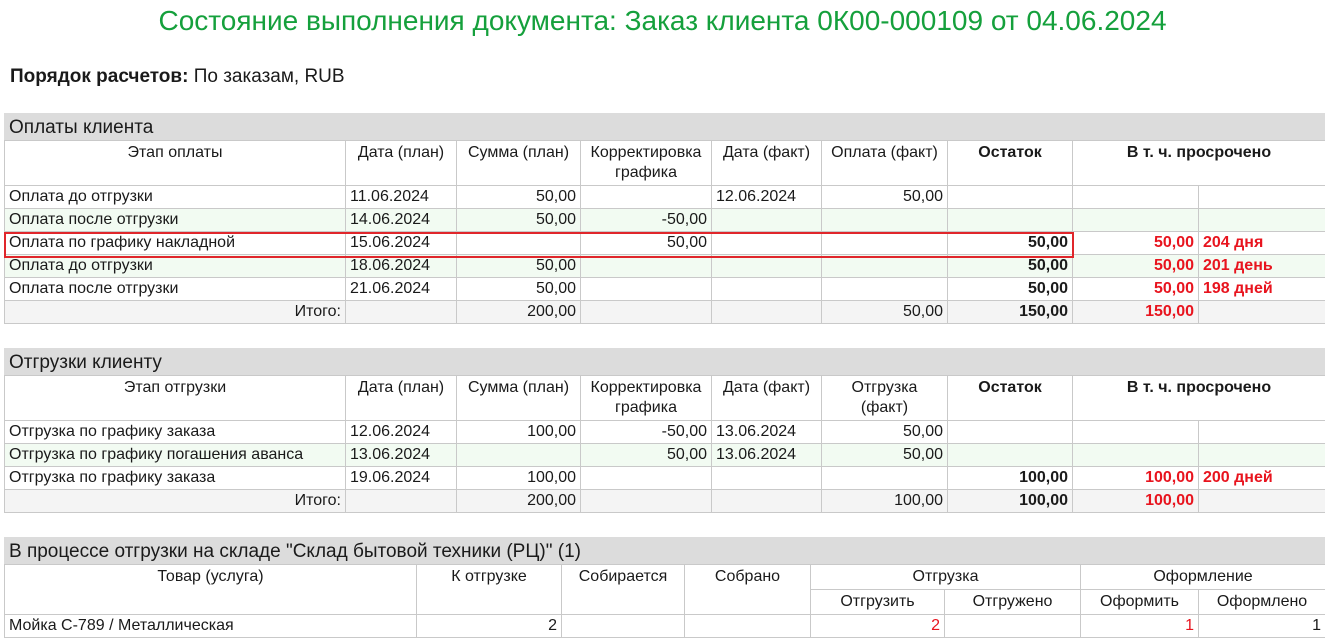  Describe the element at coordinates (665, 501) in the screenshot. I see `total-row: Итого: 200,00 100,00 100,00 100,00` at that location.